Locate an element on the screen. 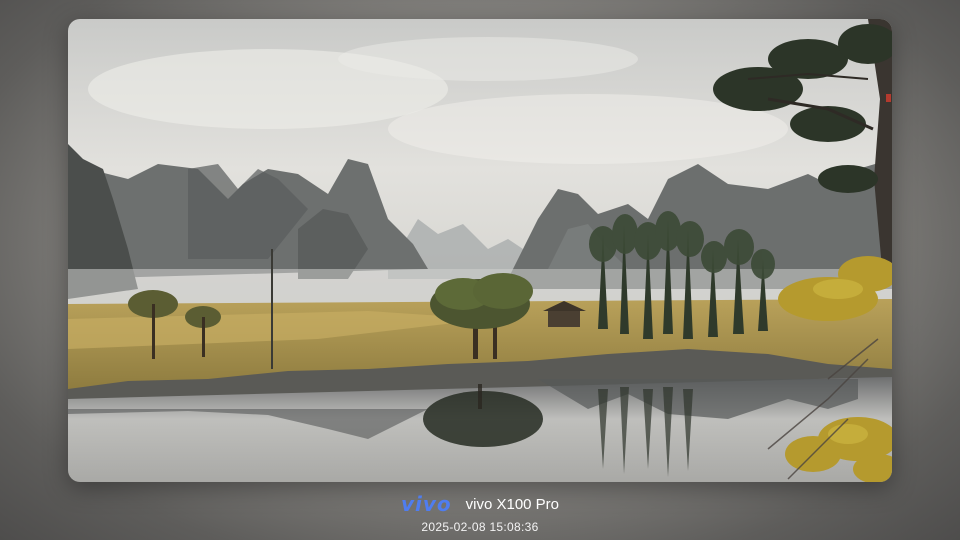 This screenshot has width=960, height=540. brand-row: vivo vivo X100 Pro is located at coordinates (480, 504).